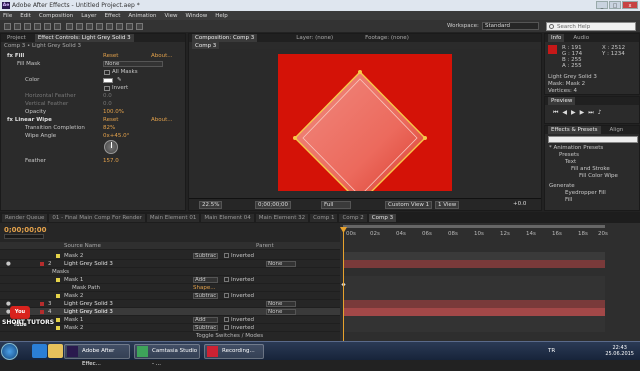 Image resolution: width=640 pixels, height=371 pixels. Describe the element at coordinates (336, 205) in the screenshot. I see `resolution-dropdown: Full` at that location.